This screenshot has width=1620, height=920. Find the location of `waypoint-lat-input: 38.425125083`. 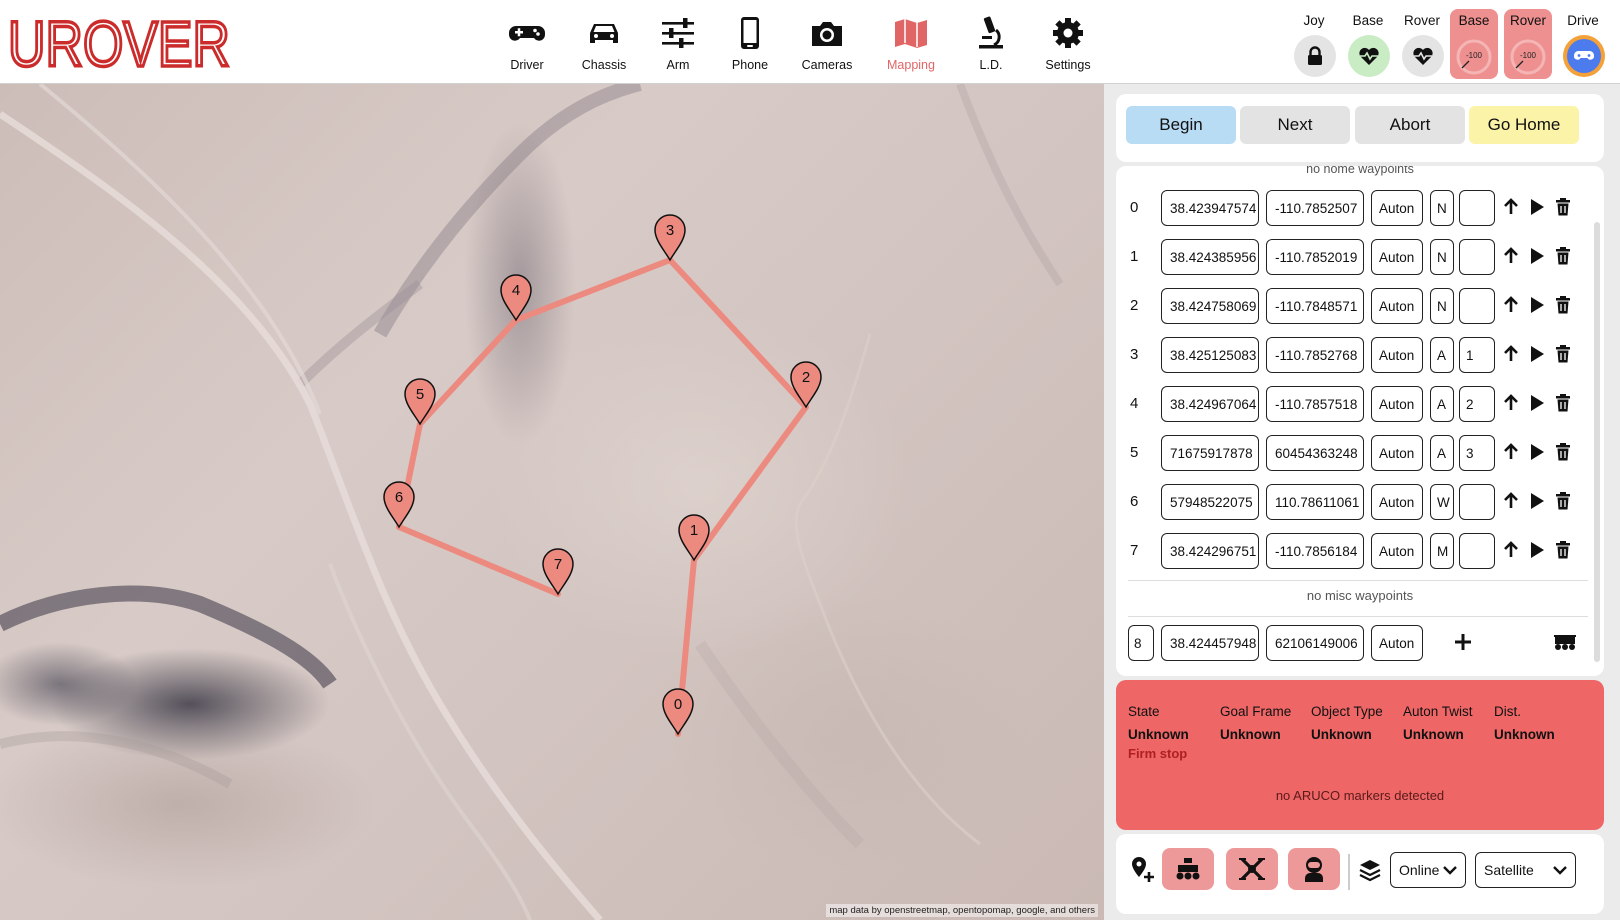

waypoint-lat-input: 38.425125083 is located at coordinates (1210, 355).